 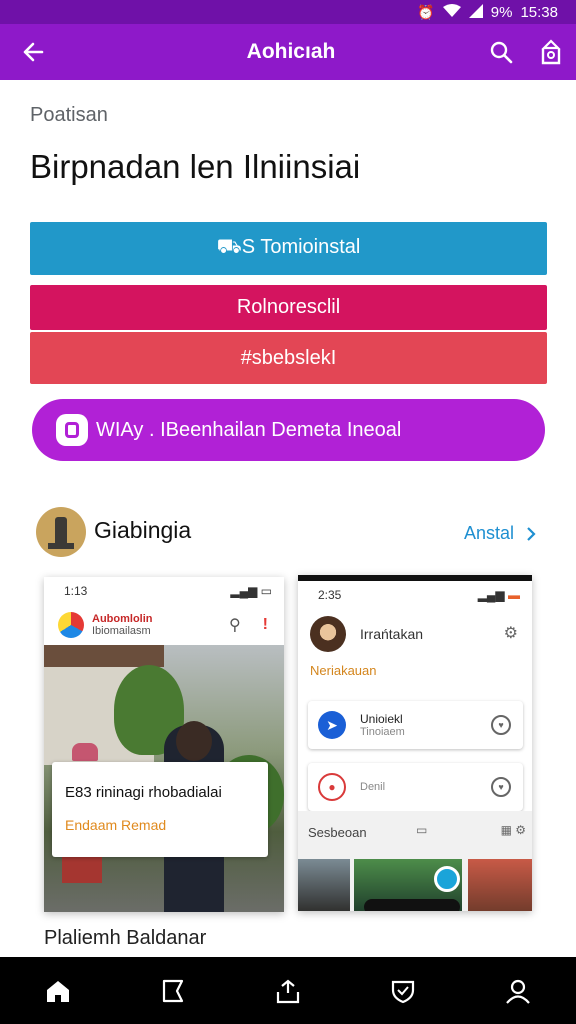 What do you see at coordinates (251, 591) in the screenshot?
I see `preview-signal-icon: ▂▄▆ ▭` at bounding box center [251, 591].